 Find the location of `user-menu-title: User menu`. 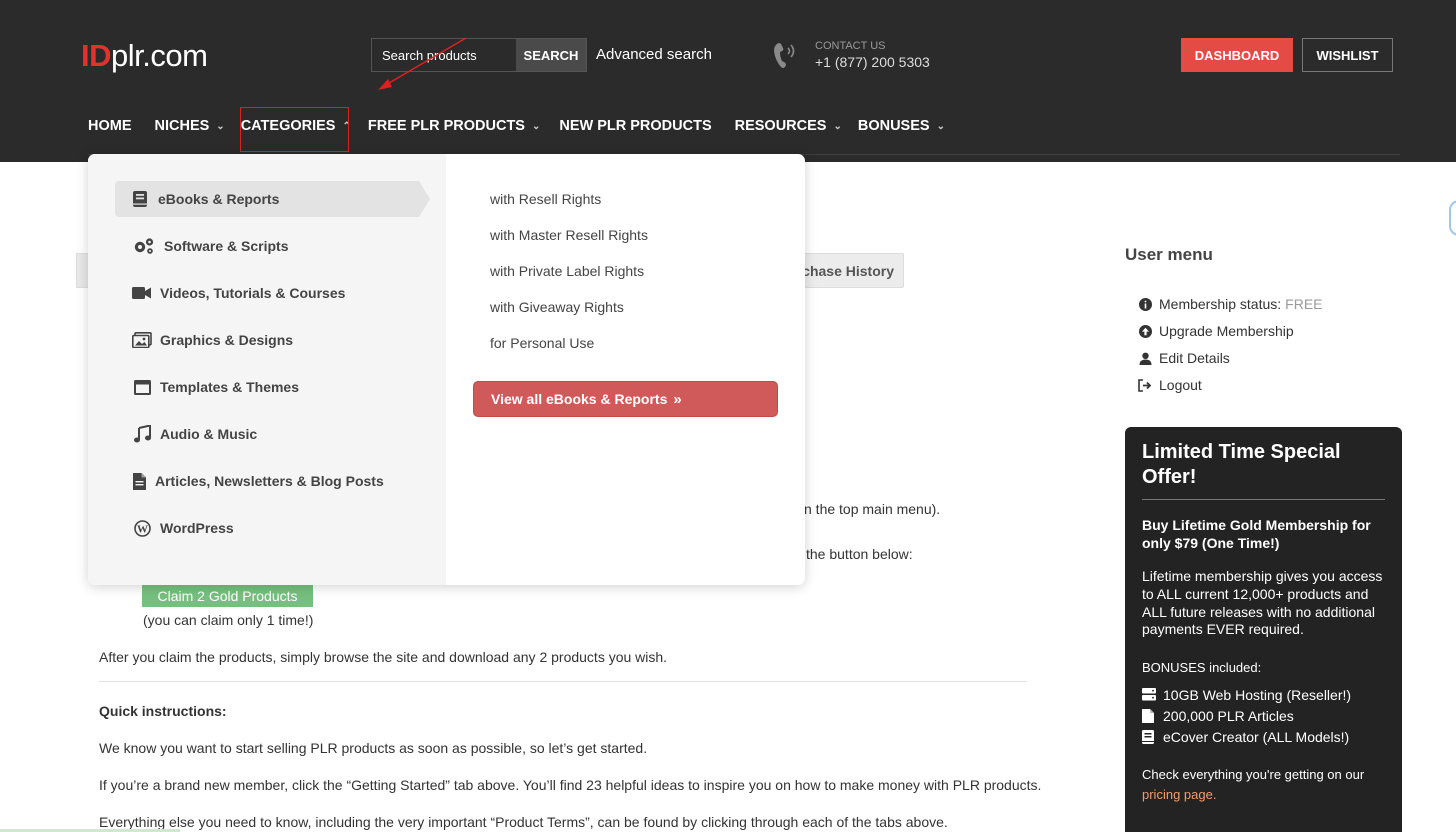

user-menu-title: User menu is located at coordinates (1169, 254).